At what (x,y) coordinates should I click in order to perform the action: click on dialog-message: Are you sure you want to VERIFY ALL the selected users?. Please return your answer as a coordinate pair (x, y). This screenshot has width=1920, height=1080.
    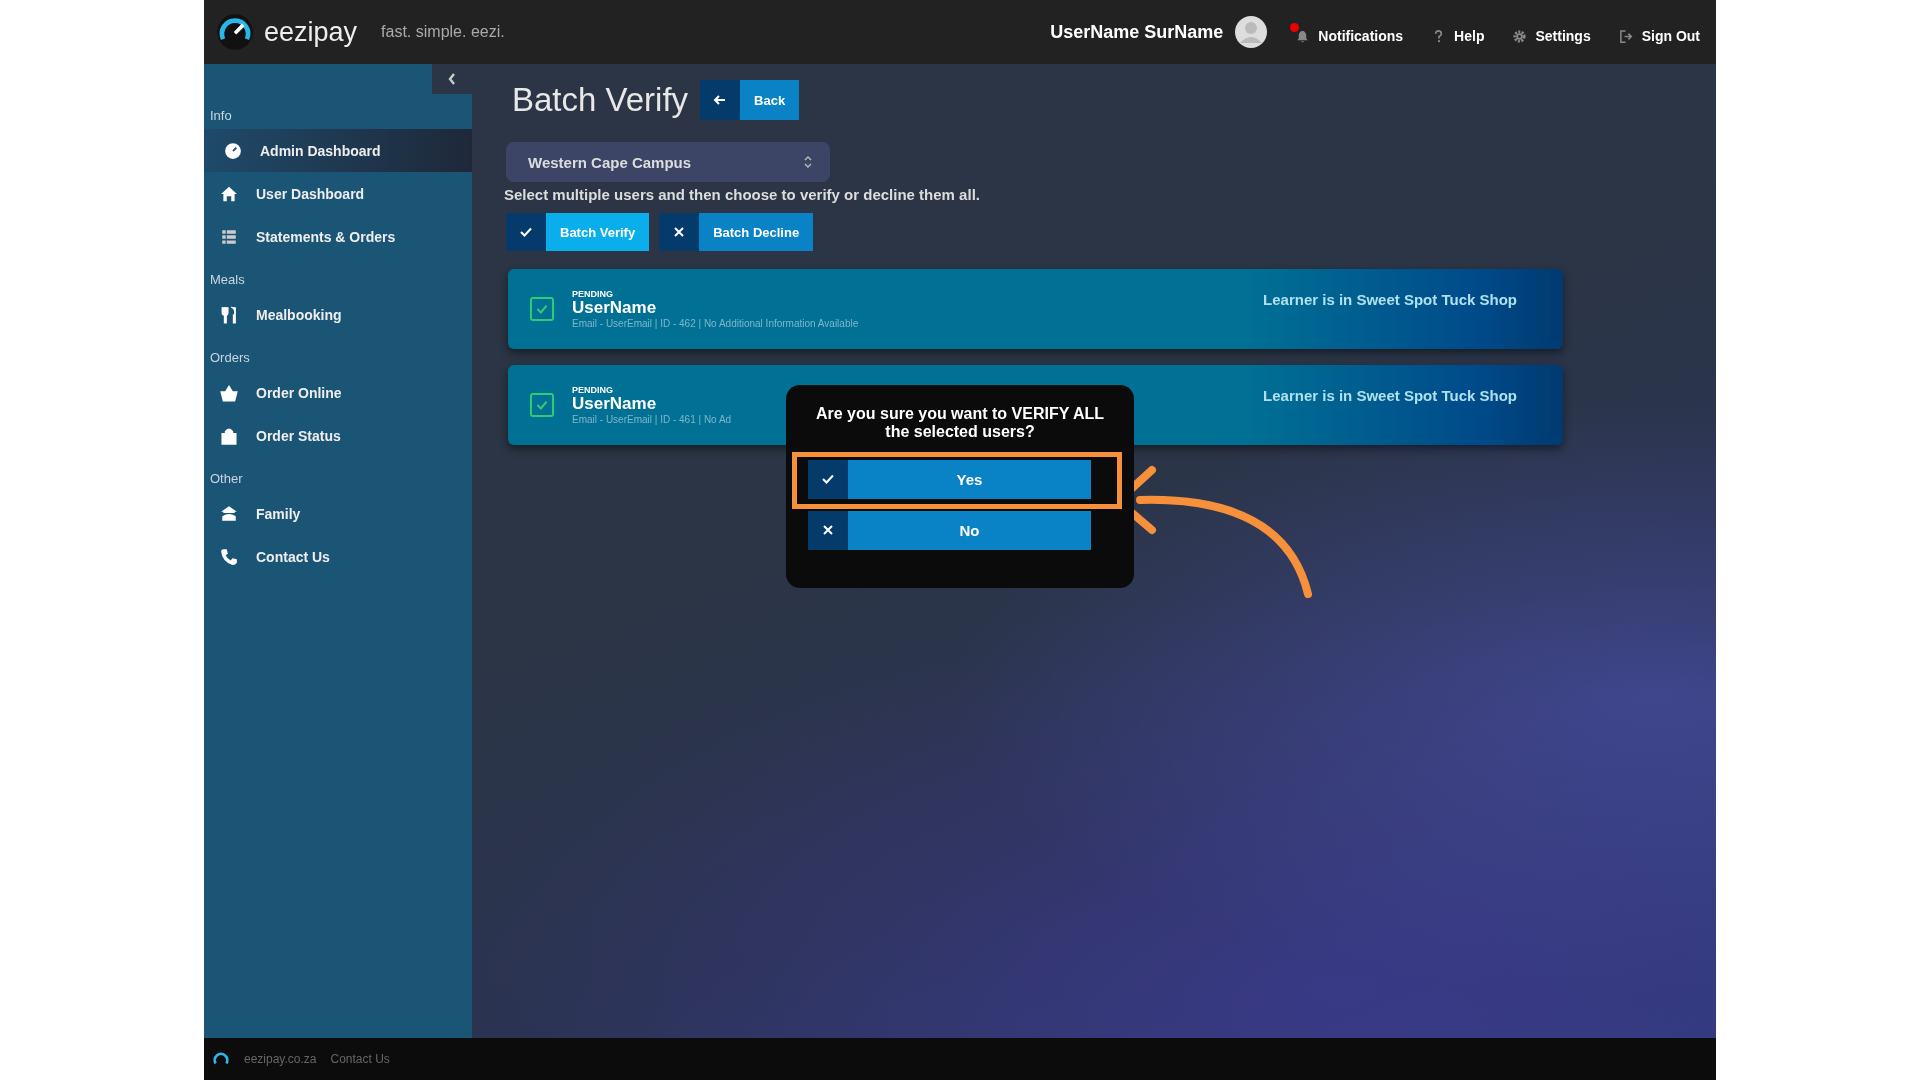
    Looking at the image, I should click on (959, 423).